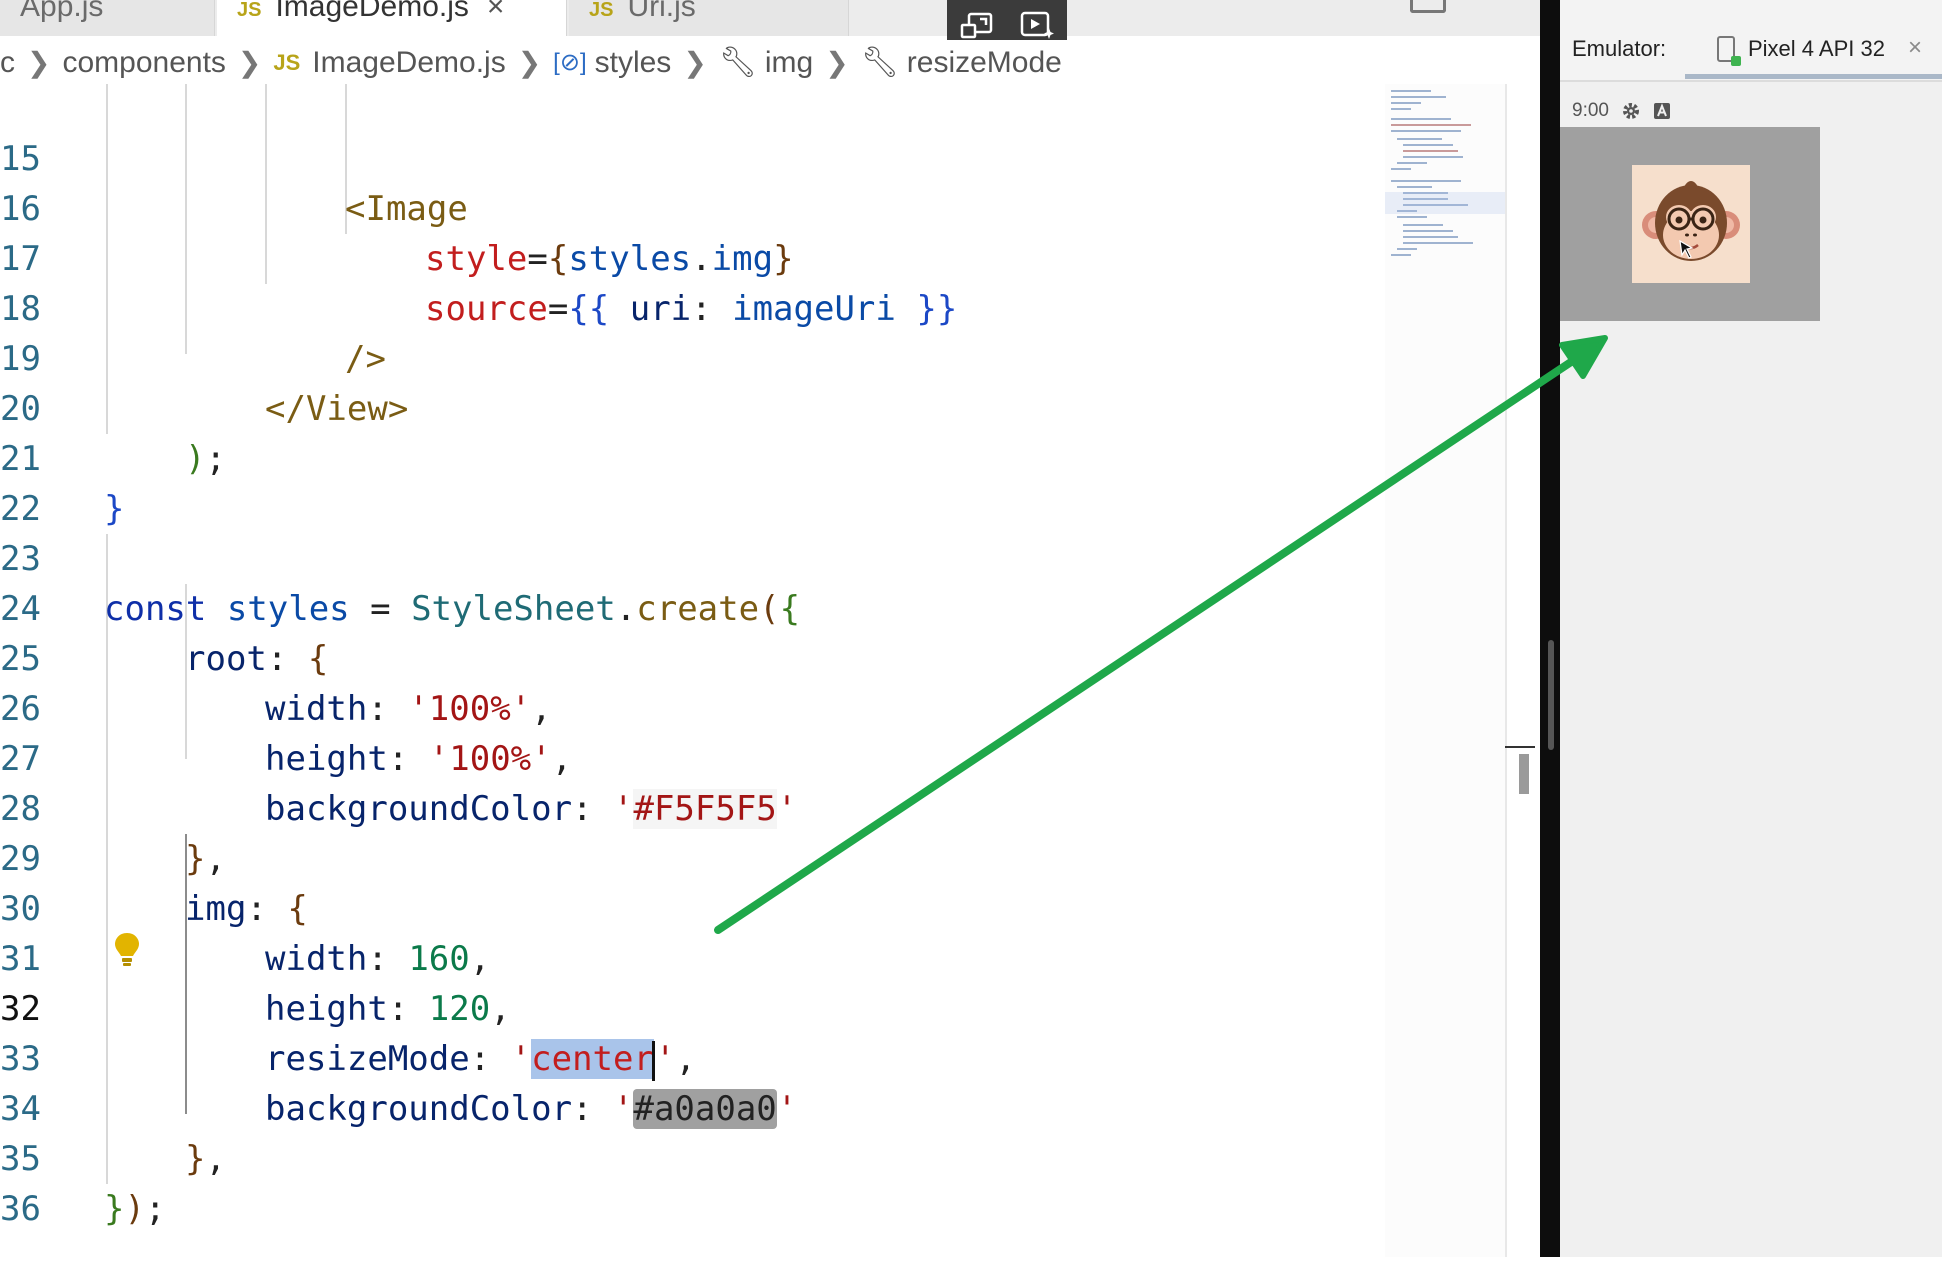 This screenshot has height=1284, width=1942. Describe the element at coordinates (692, 156) in the screenshot. I see `code-line: 15 <Image` at that location.